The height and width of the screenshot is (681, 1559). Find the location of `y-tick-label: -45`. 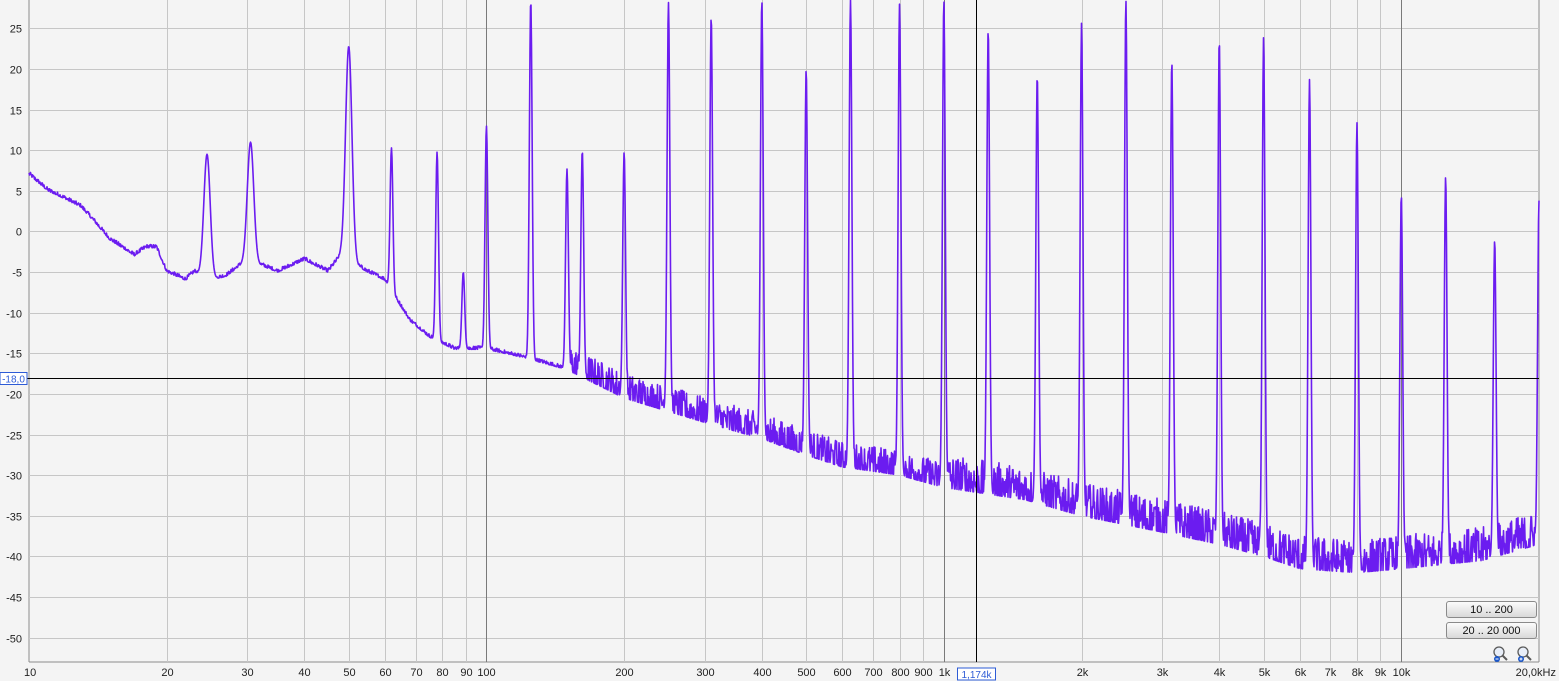

y-tick-label: -45 is located at coordinates (14, 599).